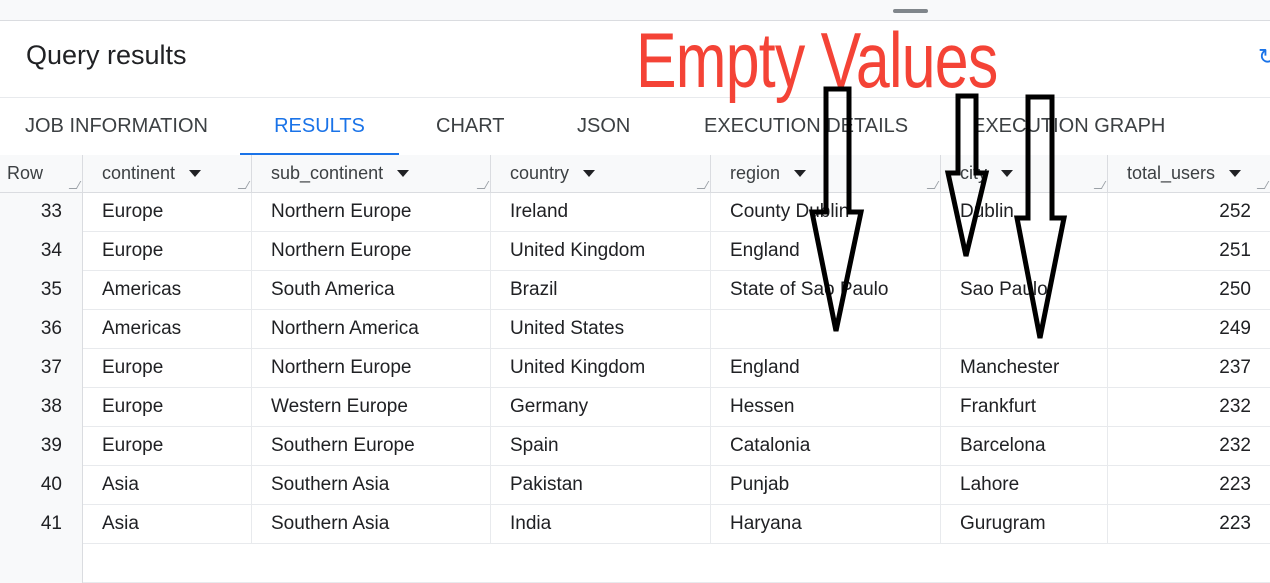 This screenshot has width=1270, height=583. Describe the element at coordinates (41, 329) in the screenshot. I see `row-number-cell: 36` at that location.